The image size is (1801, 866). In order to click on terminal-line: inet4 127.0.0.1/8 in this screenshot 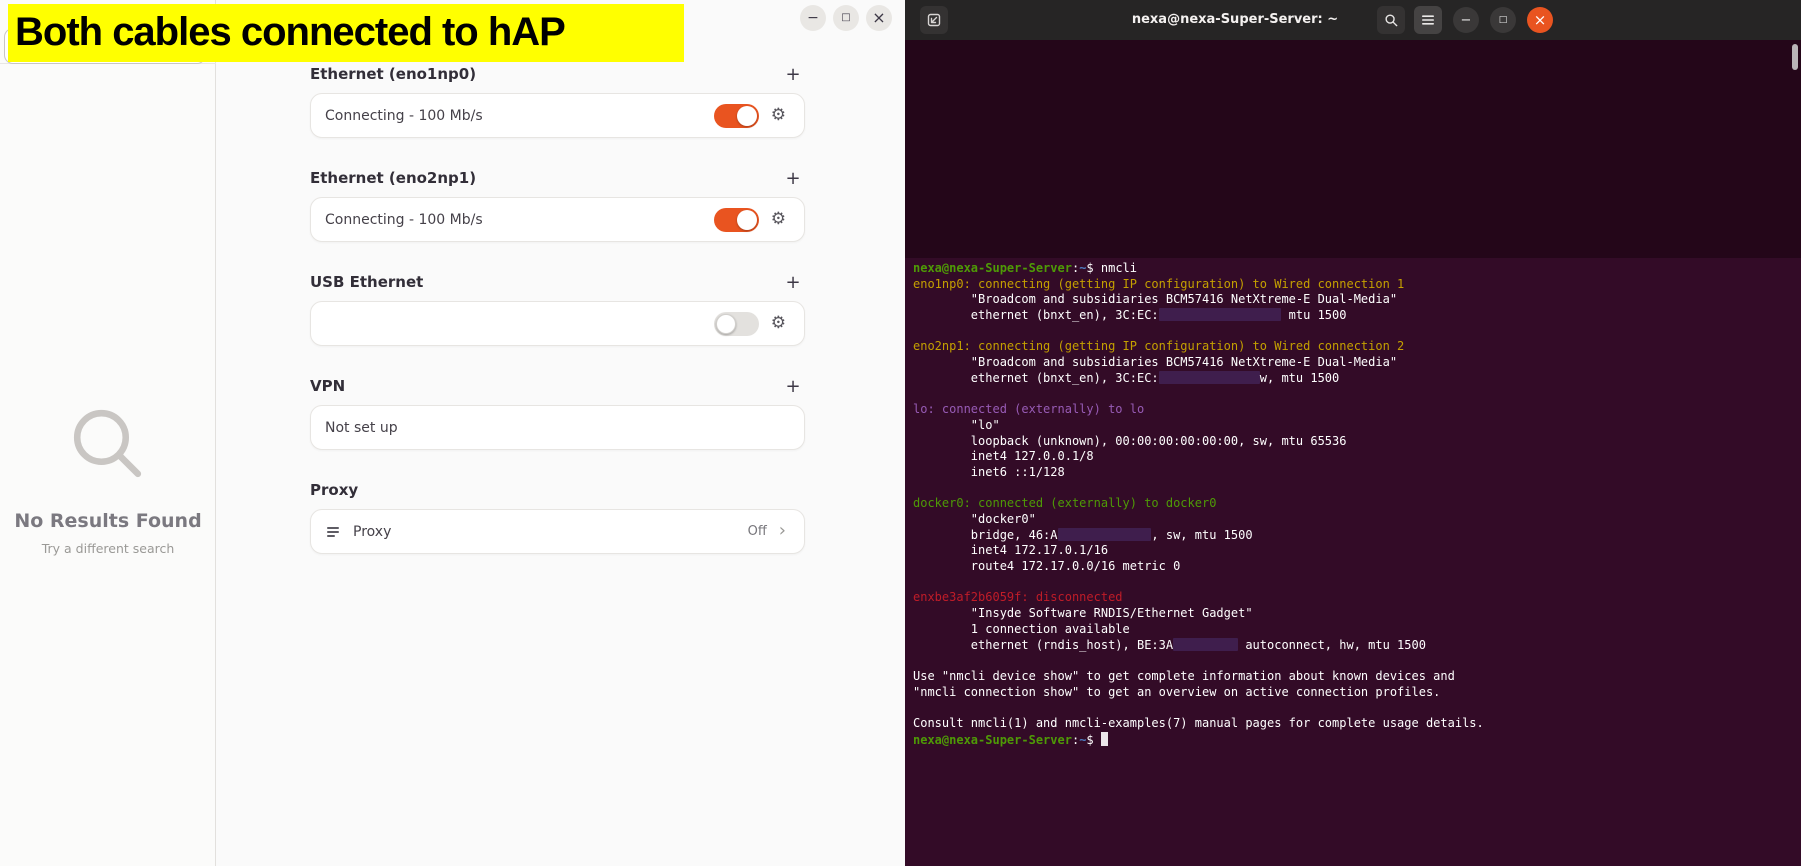, I will do `click(1003, 456)`.